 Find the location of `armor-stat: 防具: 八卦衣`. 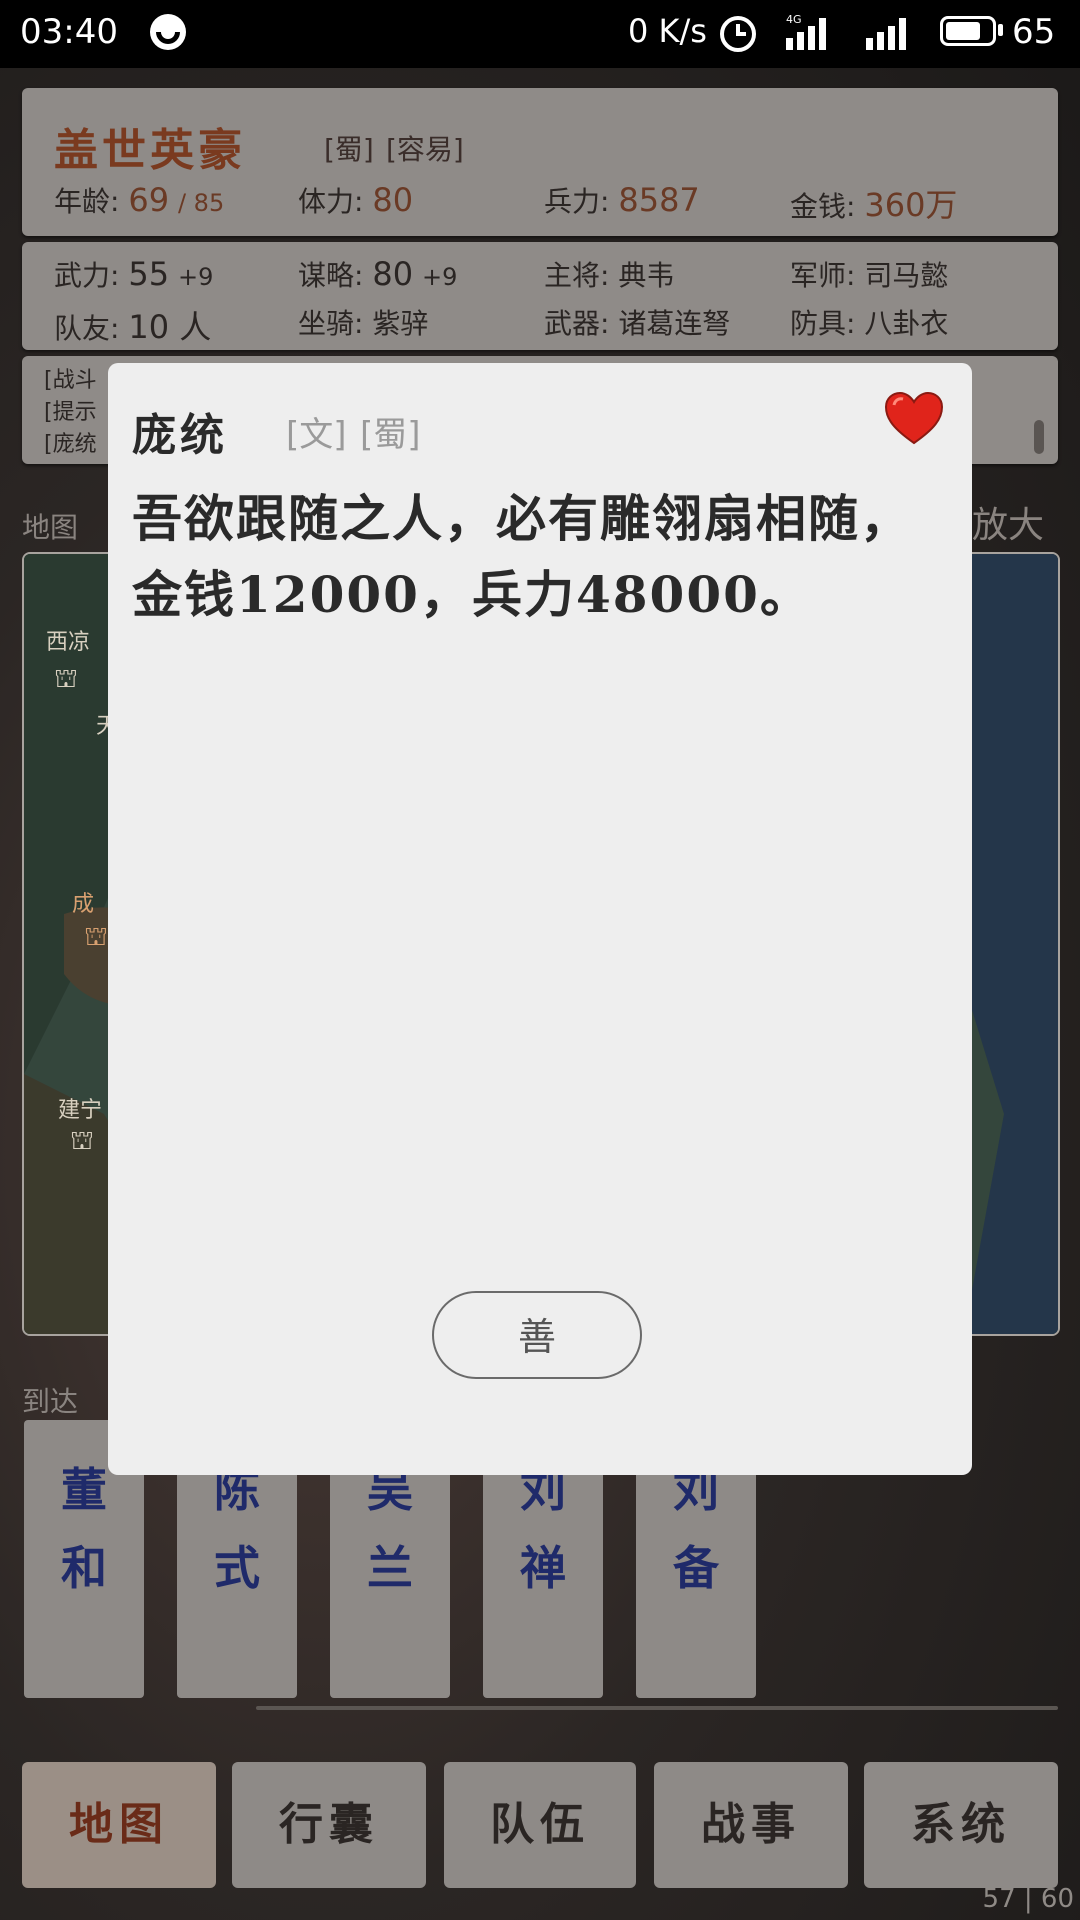

armor-stat: 防具: 八卦衣 is located at coordinates (869, 323).